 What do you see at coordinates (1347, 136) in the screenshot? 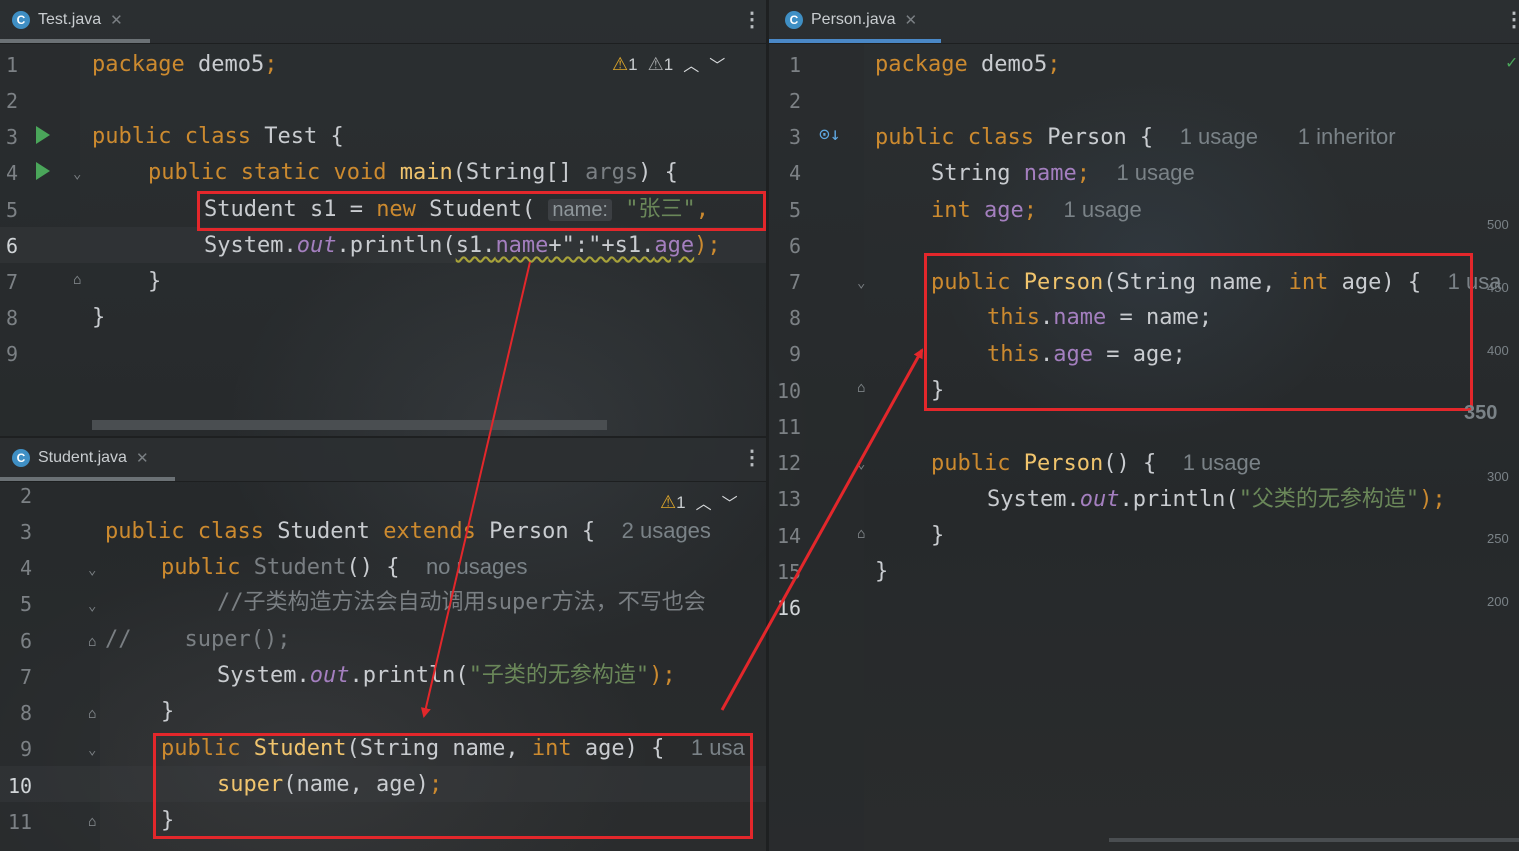
I see `inheritors-hint: 1 inheritor` at bounding box center [1347, 136].